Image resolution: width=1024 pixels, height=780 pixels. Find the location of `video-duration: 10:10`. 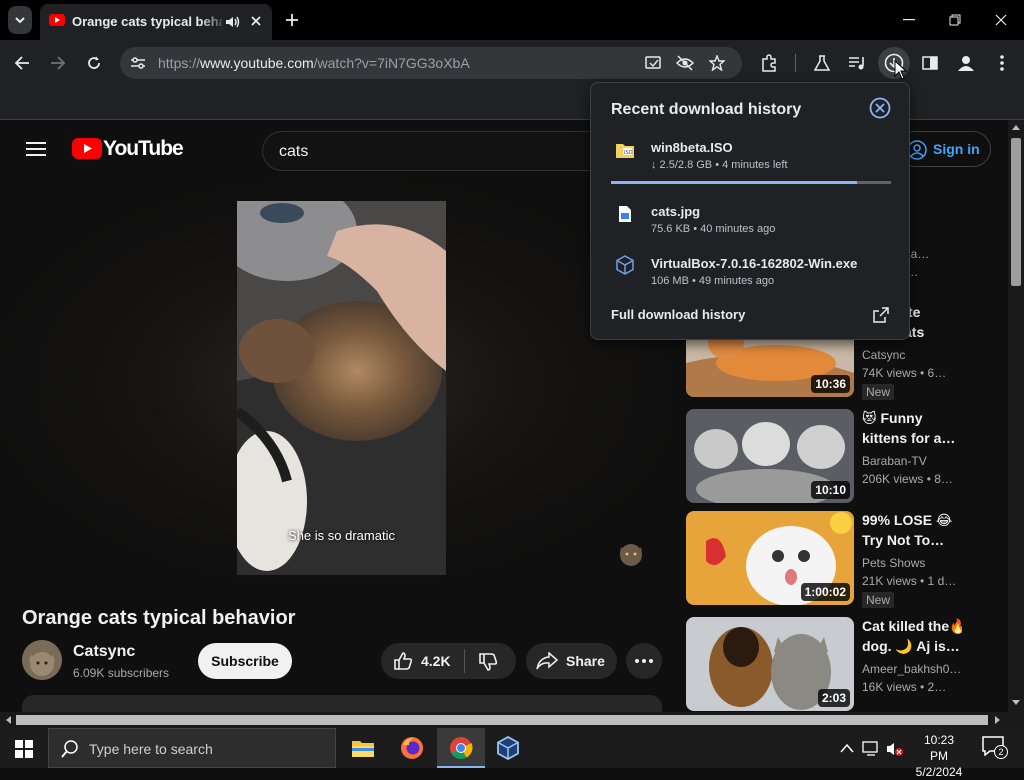

video-duration: 10:10 is located at coordinates (830, 490).